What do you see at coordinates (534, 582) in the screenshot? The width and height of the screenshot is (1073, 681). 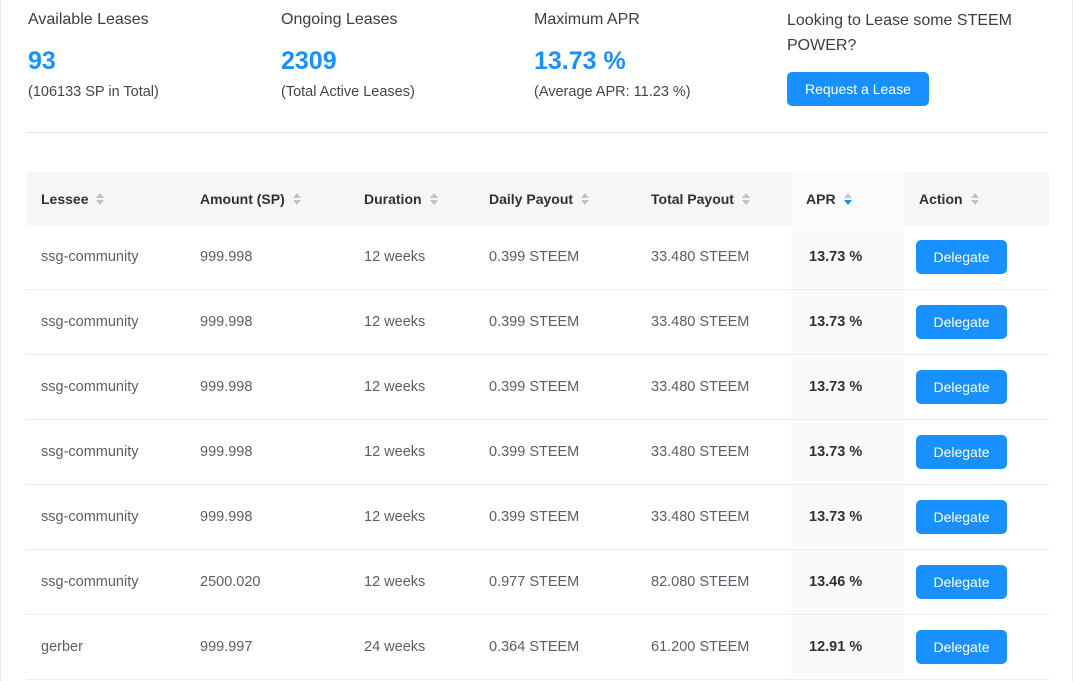 I see `cell-daily-payout: 0.977 STEEM` at bounding box center [534, 582].